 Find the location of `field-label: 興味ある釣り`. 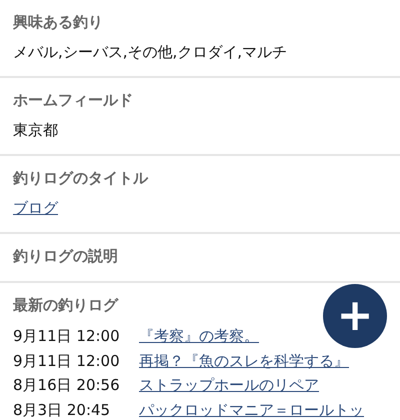

field-label: 興味ある釣り is located at coordinates (58, 22).